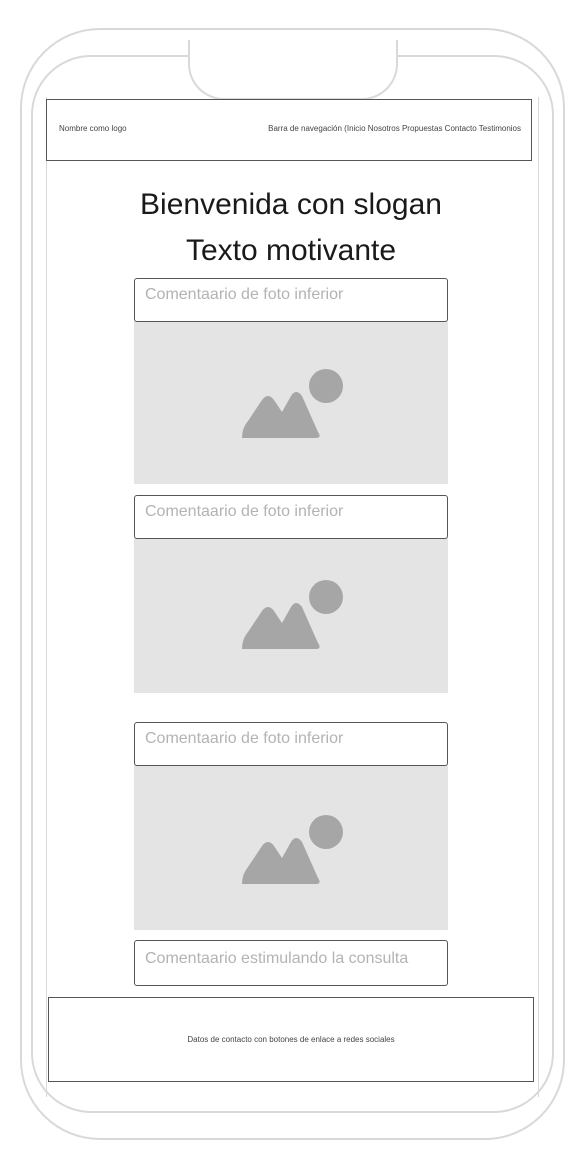 This screenshot has height=1161, width=588. Describe the element at coordinates (277, 958) in the screenshot. I see `consult-prompt-text: Comentaario estimulando la consulta` at that location.